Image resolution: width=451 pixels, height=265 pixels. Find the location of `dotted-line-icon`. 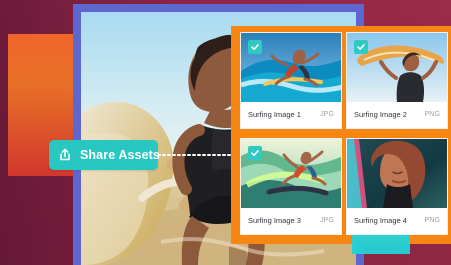

dotted-line-icon is located at coordinates (197, 155).